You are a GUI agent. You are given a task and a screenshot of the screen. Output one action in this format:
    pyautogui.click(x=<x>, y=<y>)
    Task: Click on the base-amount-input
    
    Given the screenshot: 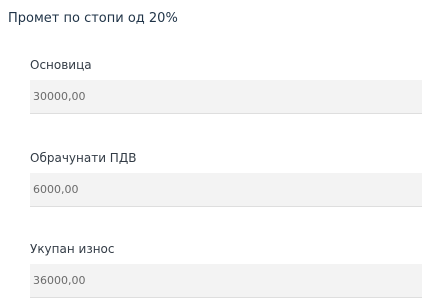 What is the action you would take?
    pyautogui.click(x=226, y=97)
    